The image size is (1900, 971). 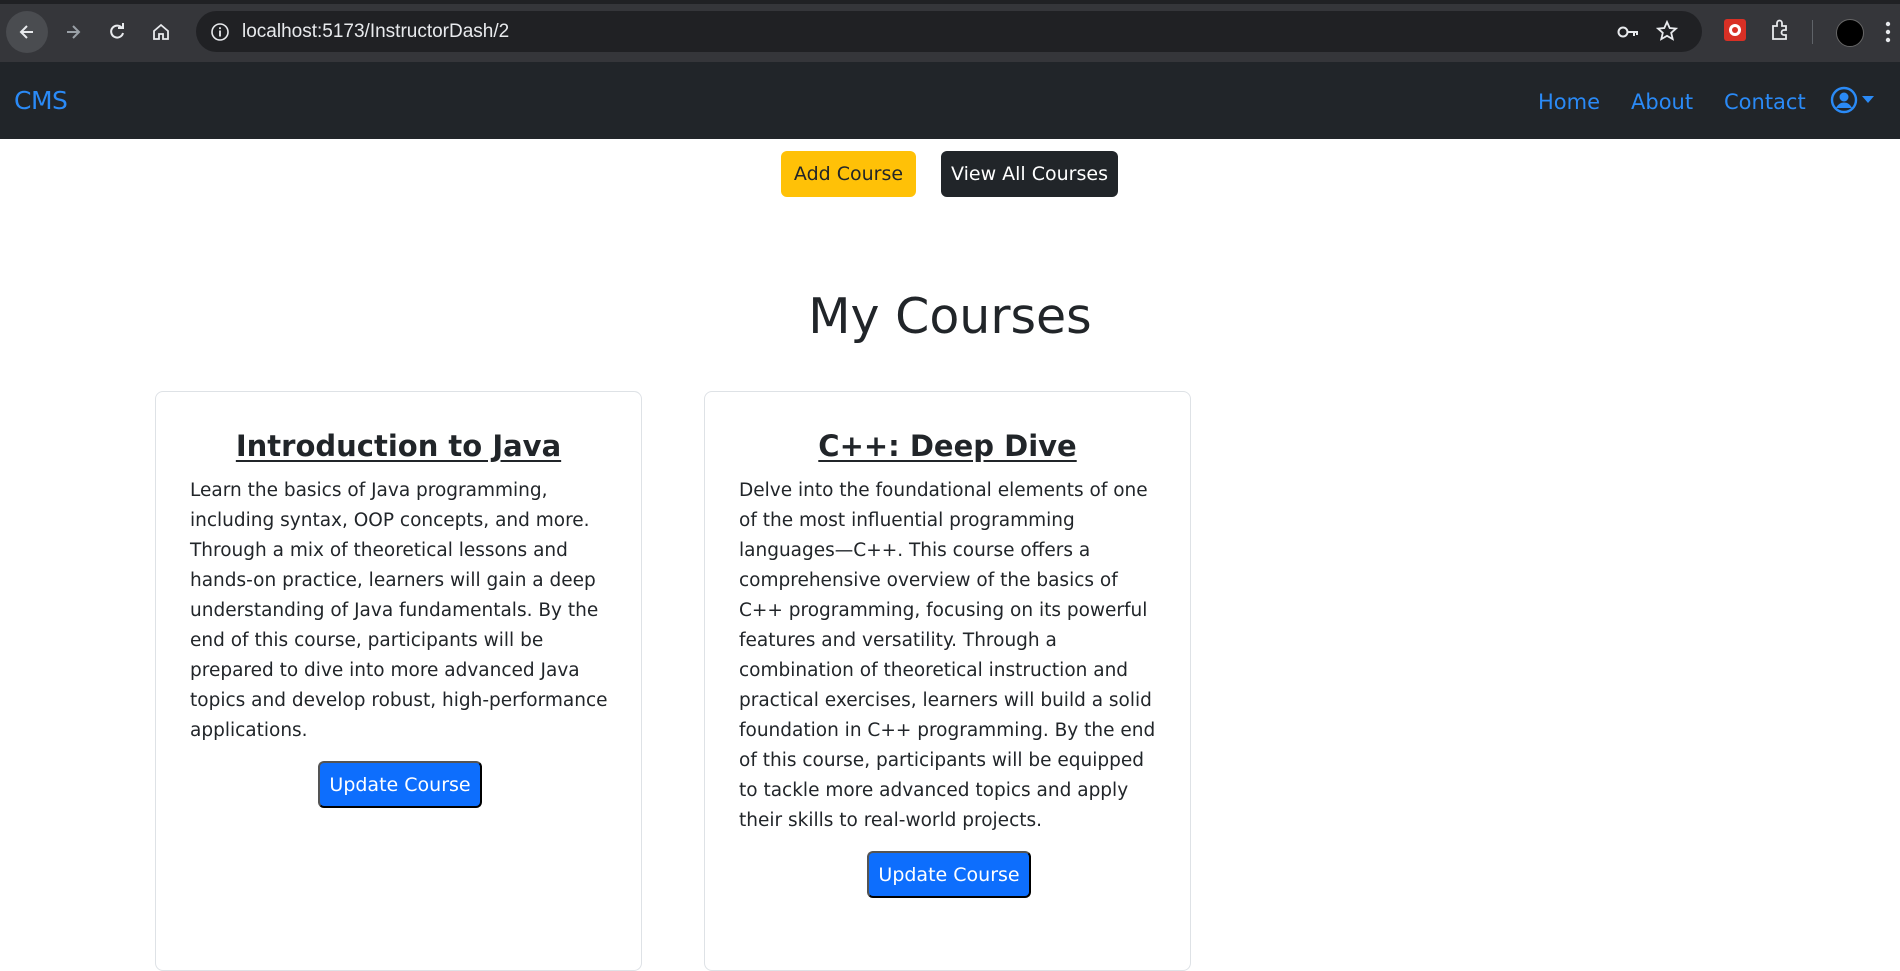 I want to click on caret-down-icon, so click(x=1868, y=99).